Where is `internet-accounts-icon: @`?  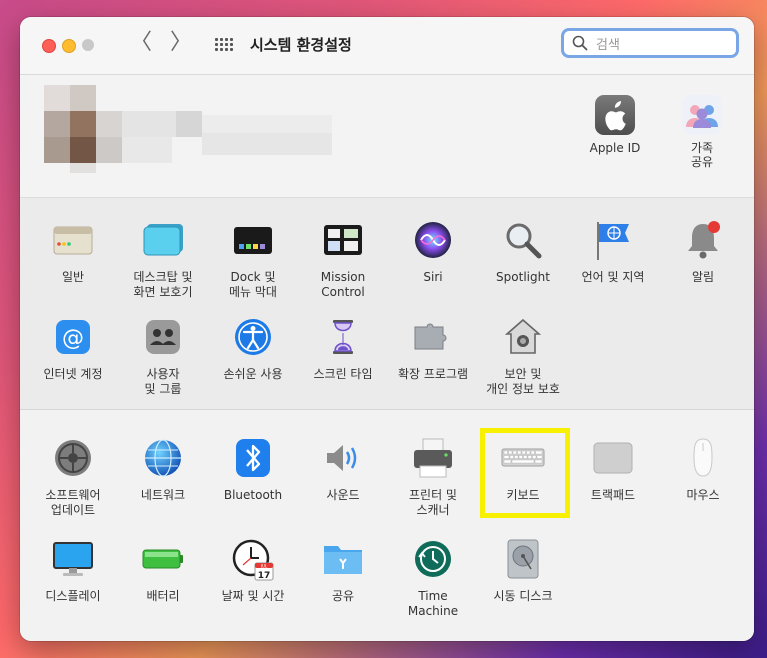 internet-accounts-icon: @ is located at coordinates (73, 337).